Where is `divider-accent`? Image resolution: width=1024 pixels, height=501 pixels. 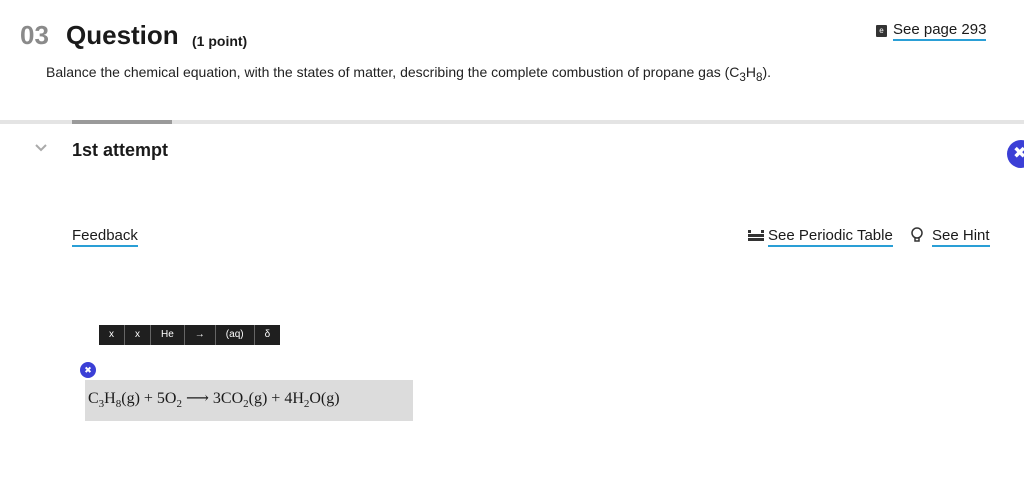 divider-accent is located at coordinates (122, 122).